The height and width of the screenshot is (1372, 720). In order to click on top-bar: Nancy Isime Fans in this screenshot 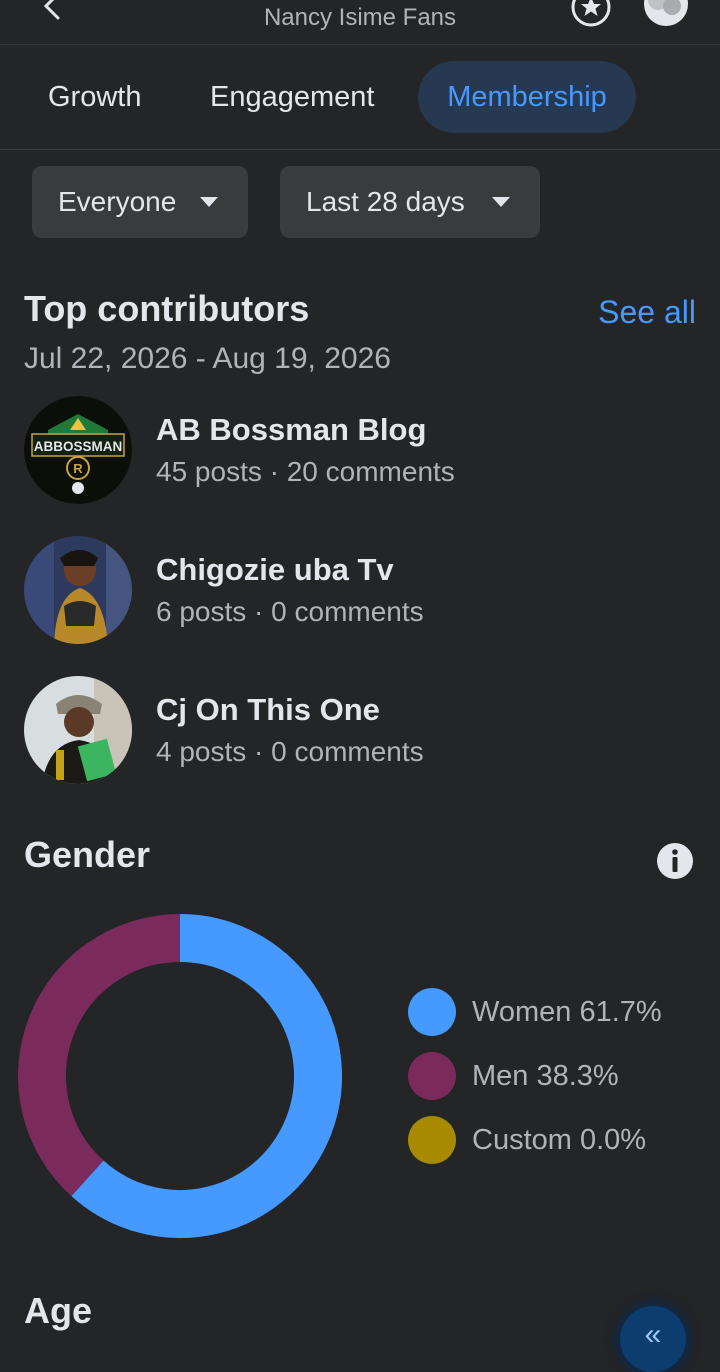, I will do `click(360, 22)`.